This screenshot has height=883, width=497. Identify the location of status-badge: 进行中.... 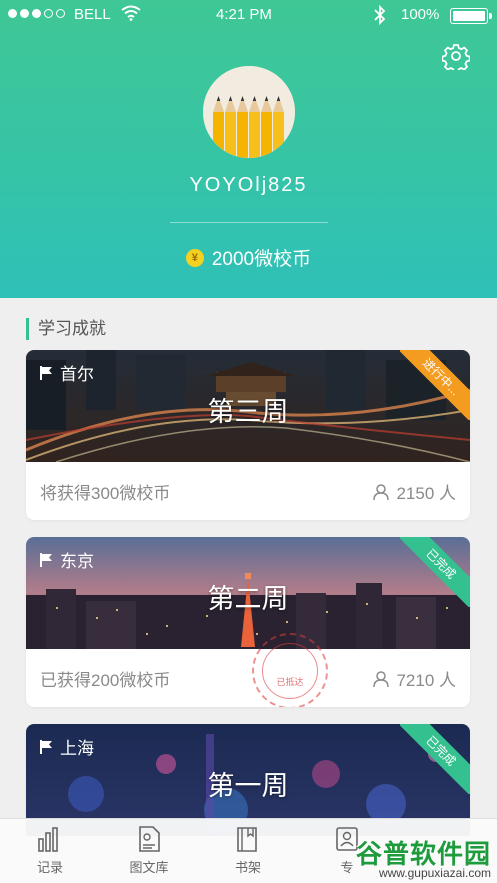
(435, 385).